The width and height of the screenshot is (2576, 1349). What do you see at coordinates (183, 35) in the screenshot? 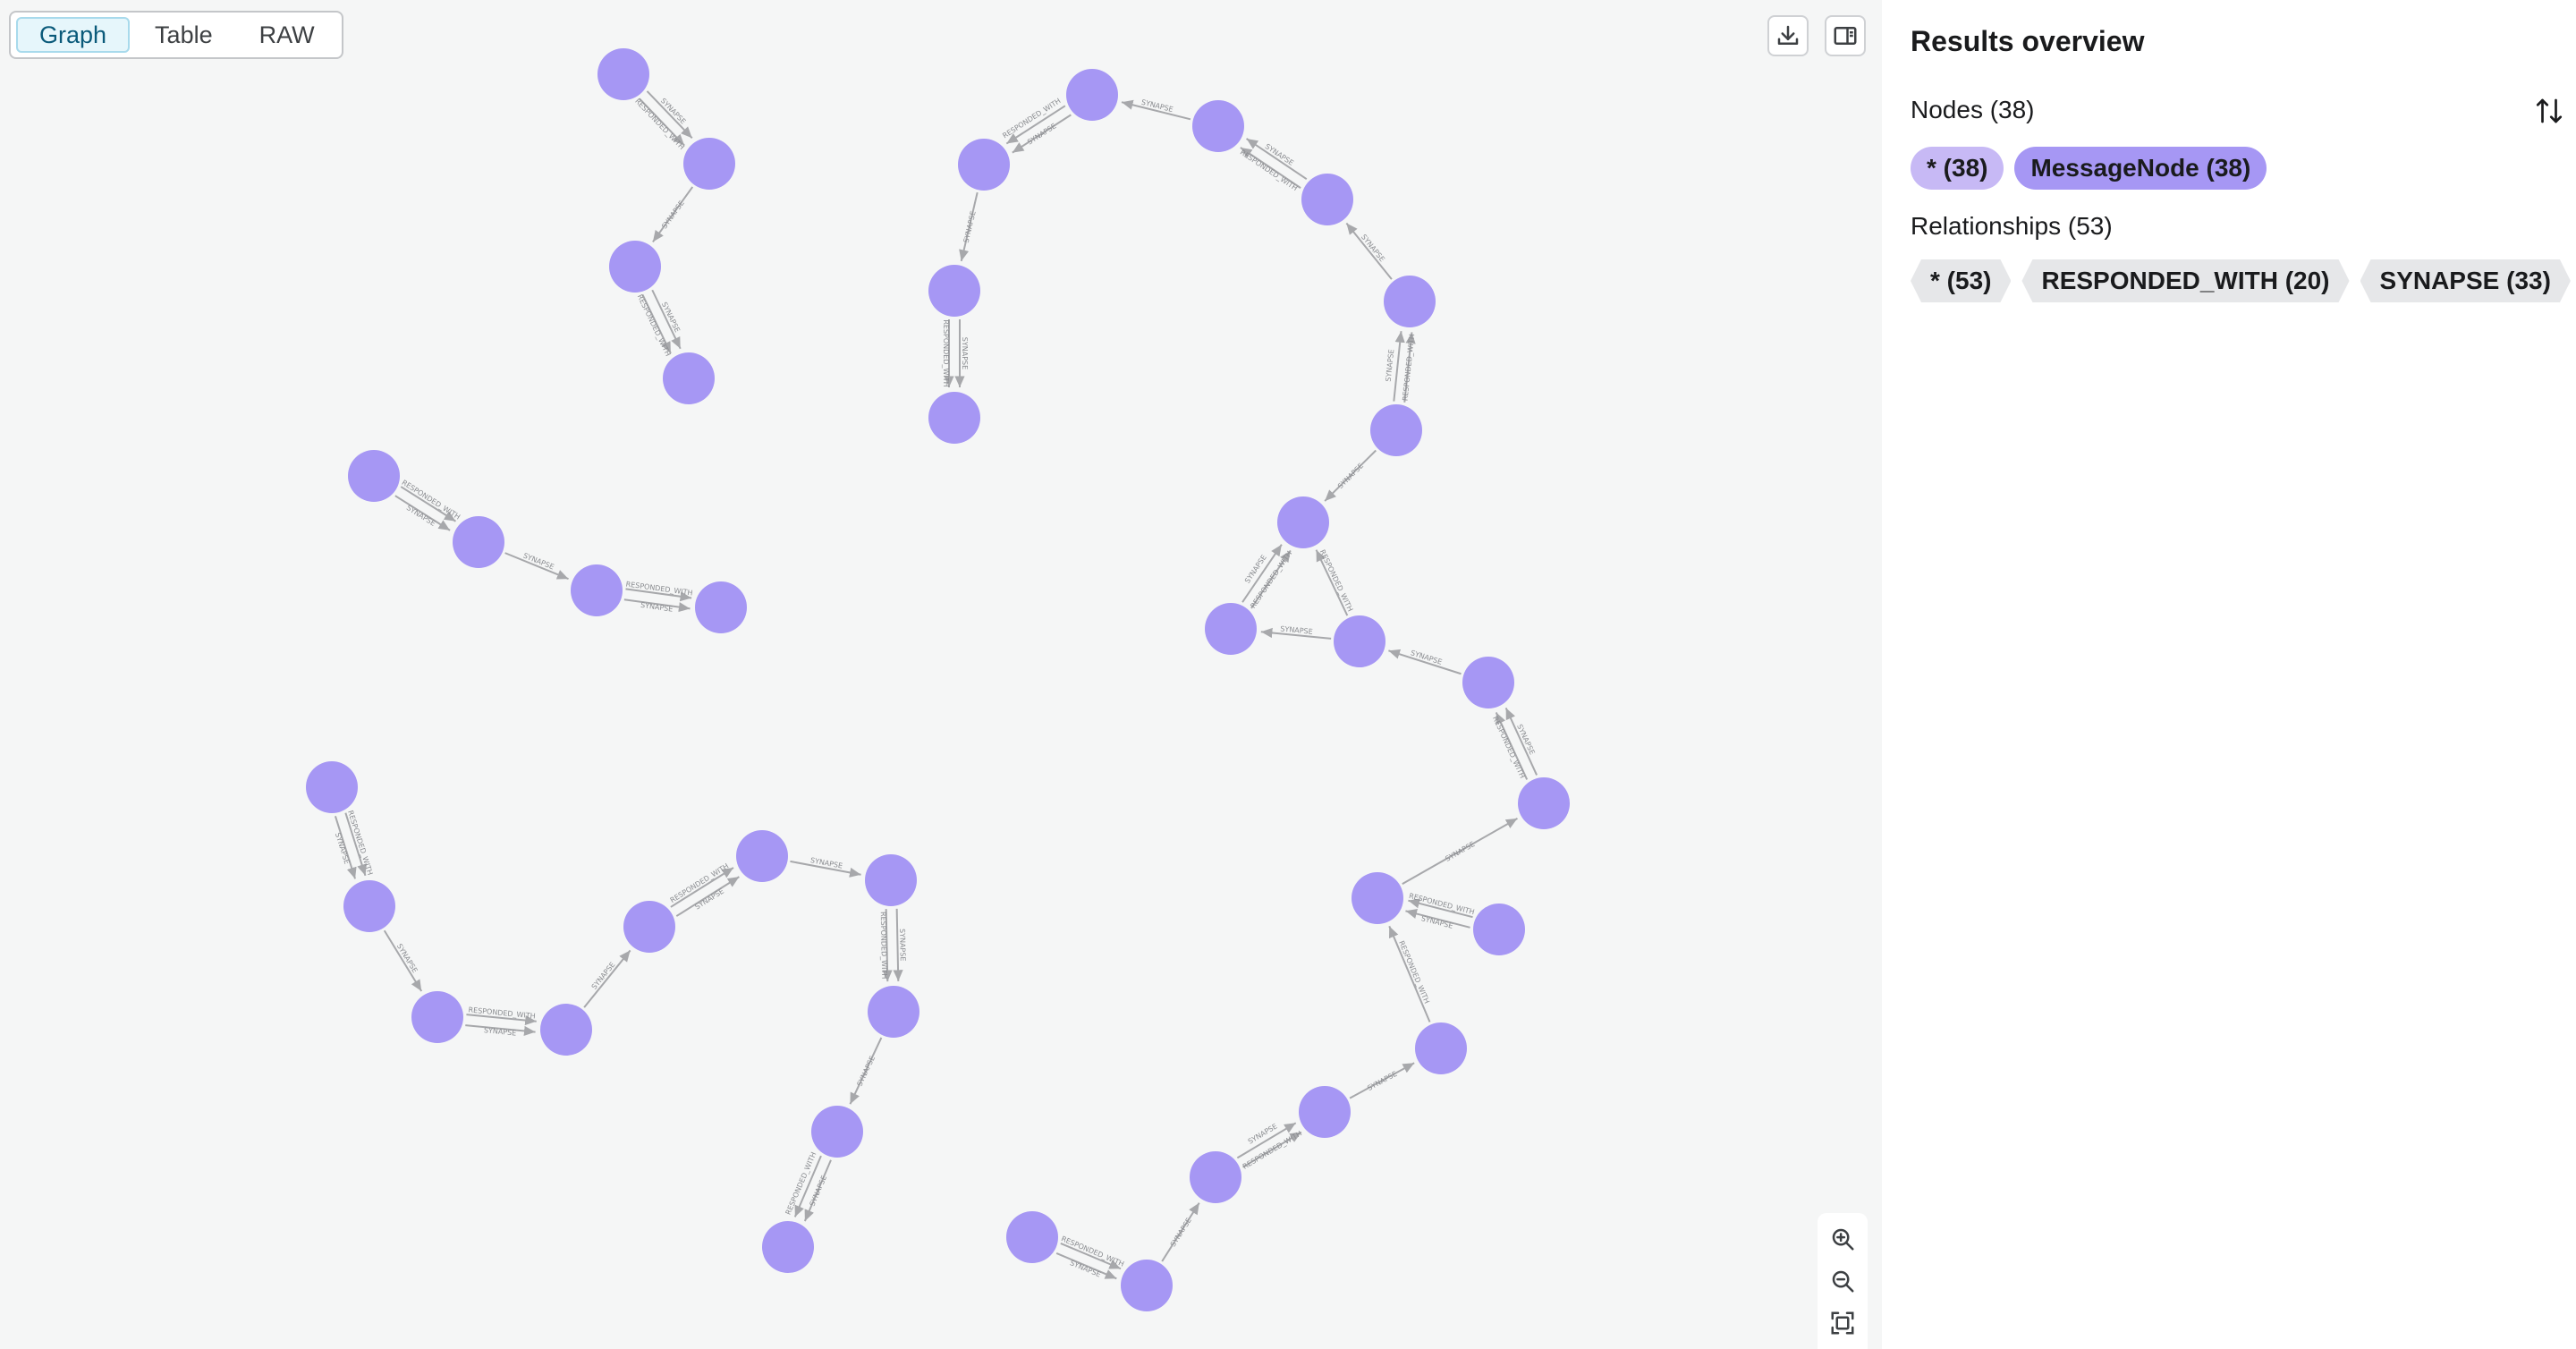
I see `tab-table: Table` at bounding box center [183, 35].